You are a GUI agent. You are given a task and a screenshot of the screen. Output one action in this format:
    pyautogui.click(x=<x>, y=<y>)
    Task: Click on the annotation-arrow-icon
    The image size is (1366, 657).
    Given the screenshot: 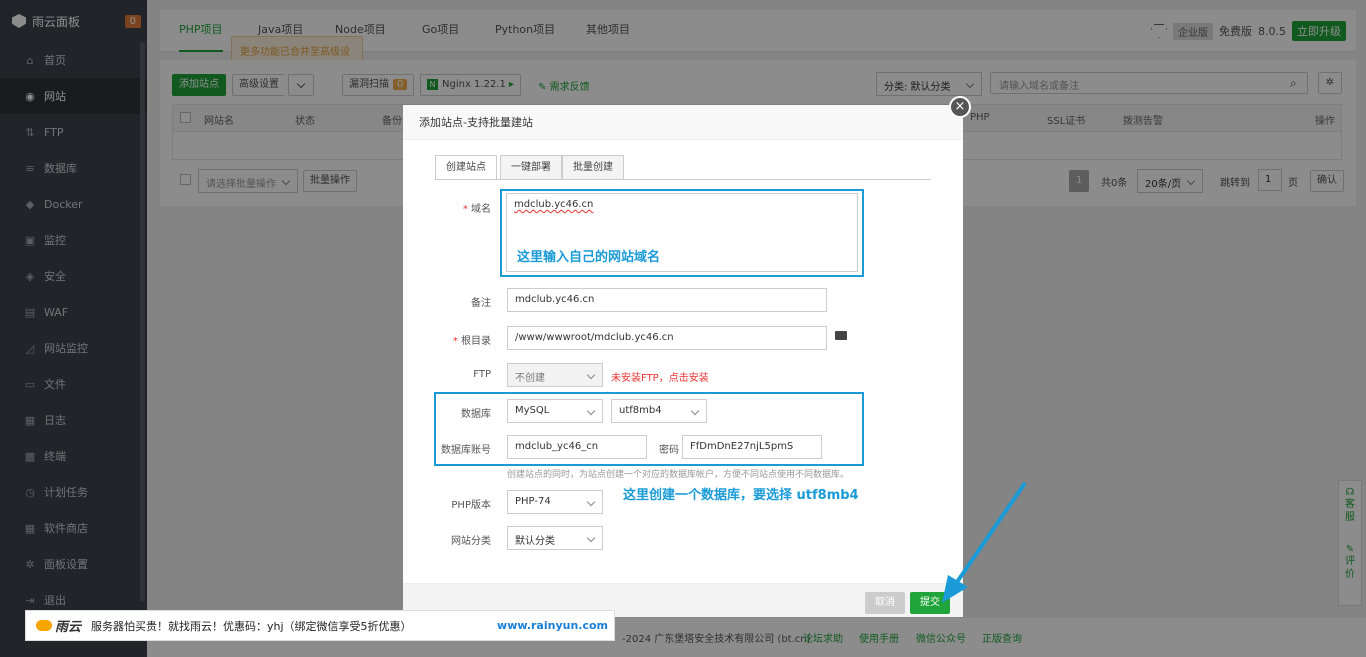 What is the action you would take?
    pyautogui.click(x=984, y=542)
    